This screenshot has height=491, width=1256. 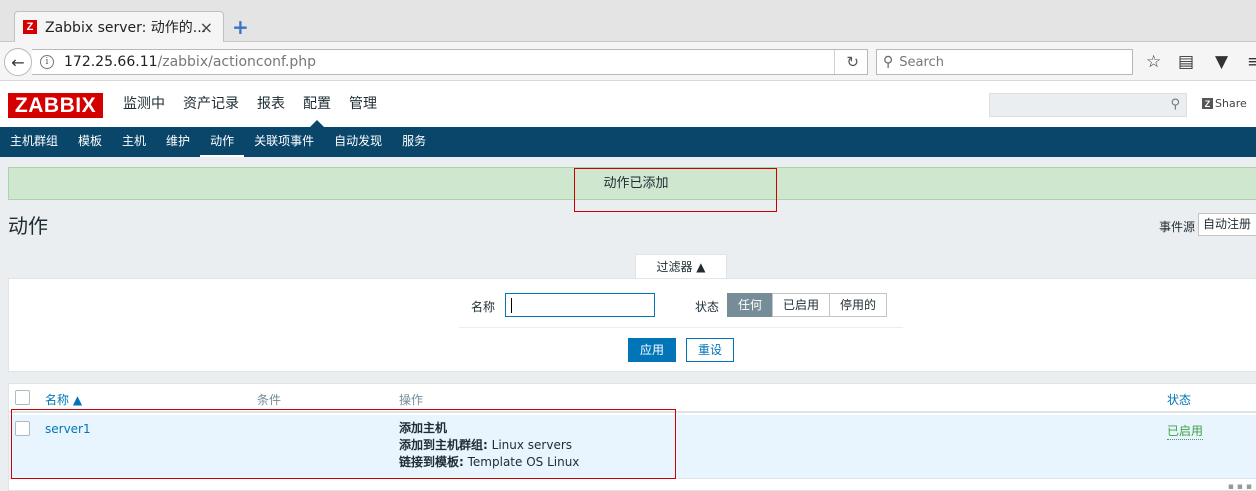 I want to click on main-menu-item-inventory: 资产记录, so click(x=211, y=104).